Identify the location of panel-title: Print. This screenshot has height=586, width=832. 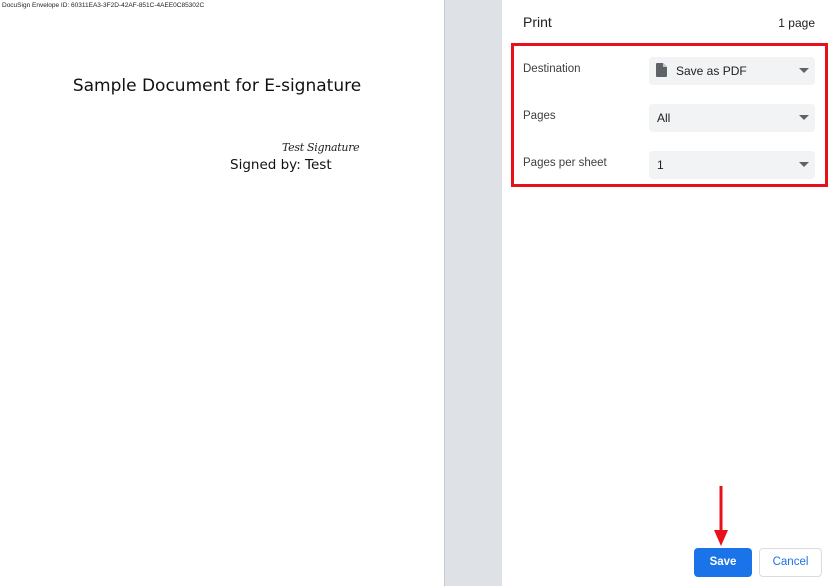
(537, 22).